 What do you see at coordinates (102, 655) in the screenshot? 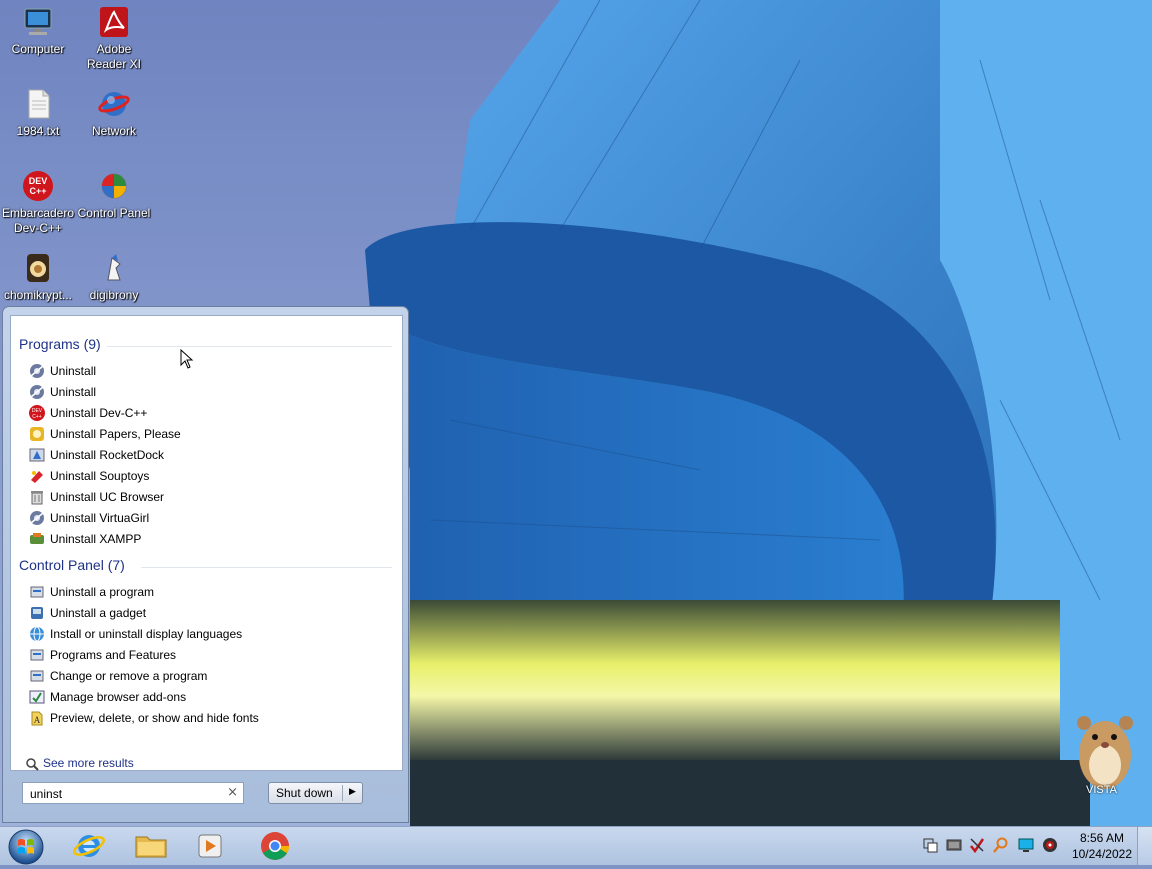
I see `result-programs-and-features: Programs and Features` at bounding box center [102, 655].